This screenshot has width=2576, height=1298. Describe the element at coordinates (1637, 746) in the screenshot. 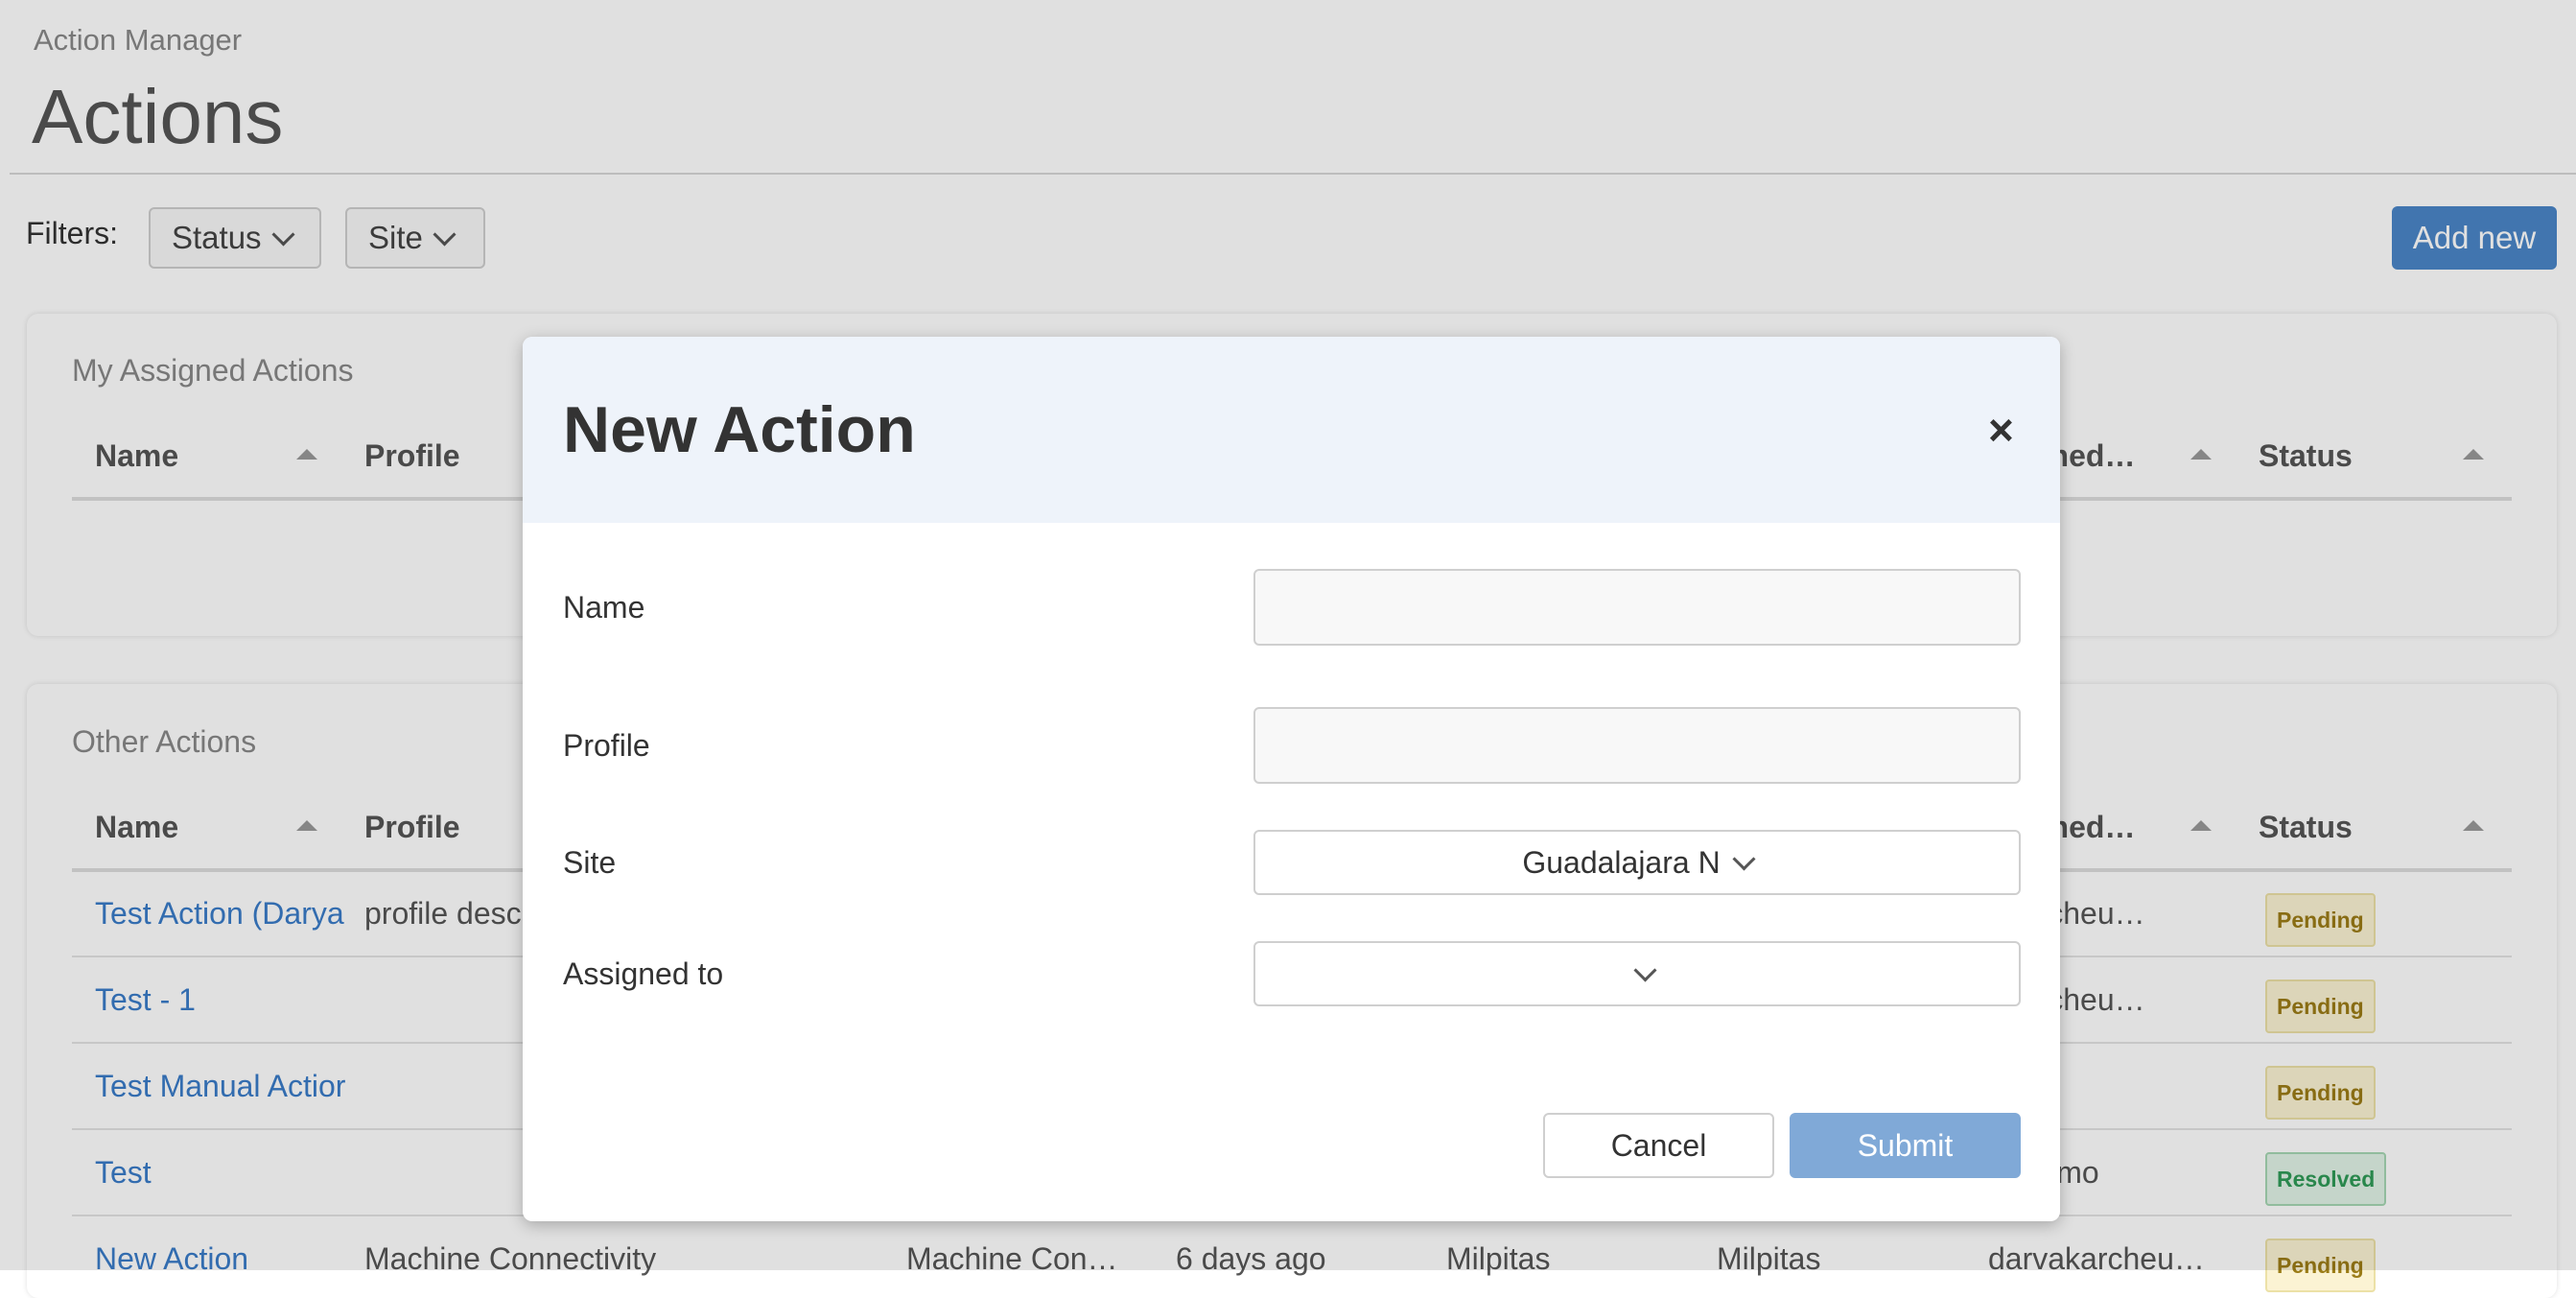

I see `profile-input` at that location.